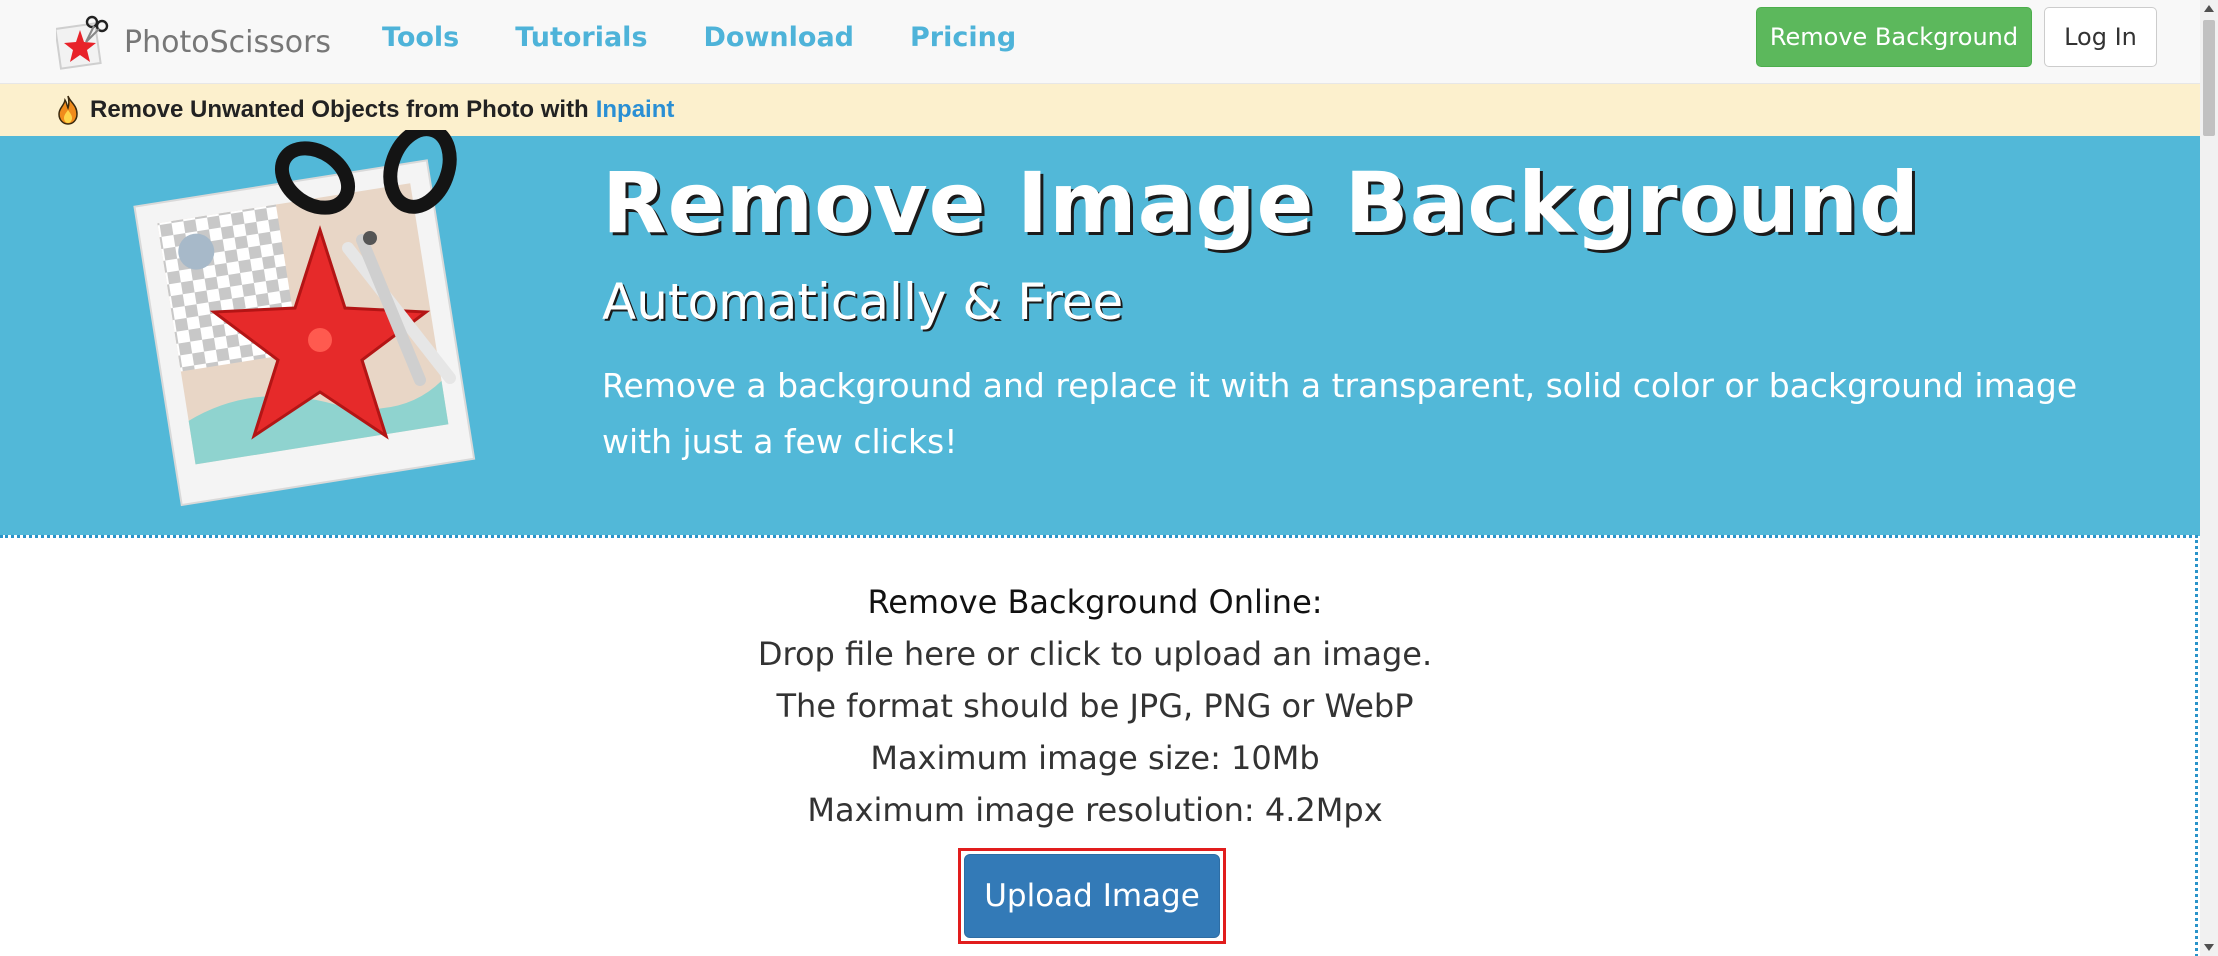  Describe the element at coordinates (1095, 602) in the screenshot. I see `upload-heading: Remove Background Online:` at that location.